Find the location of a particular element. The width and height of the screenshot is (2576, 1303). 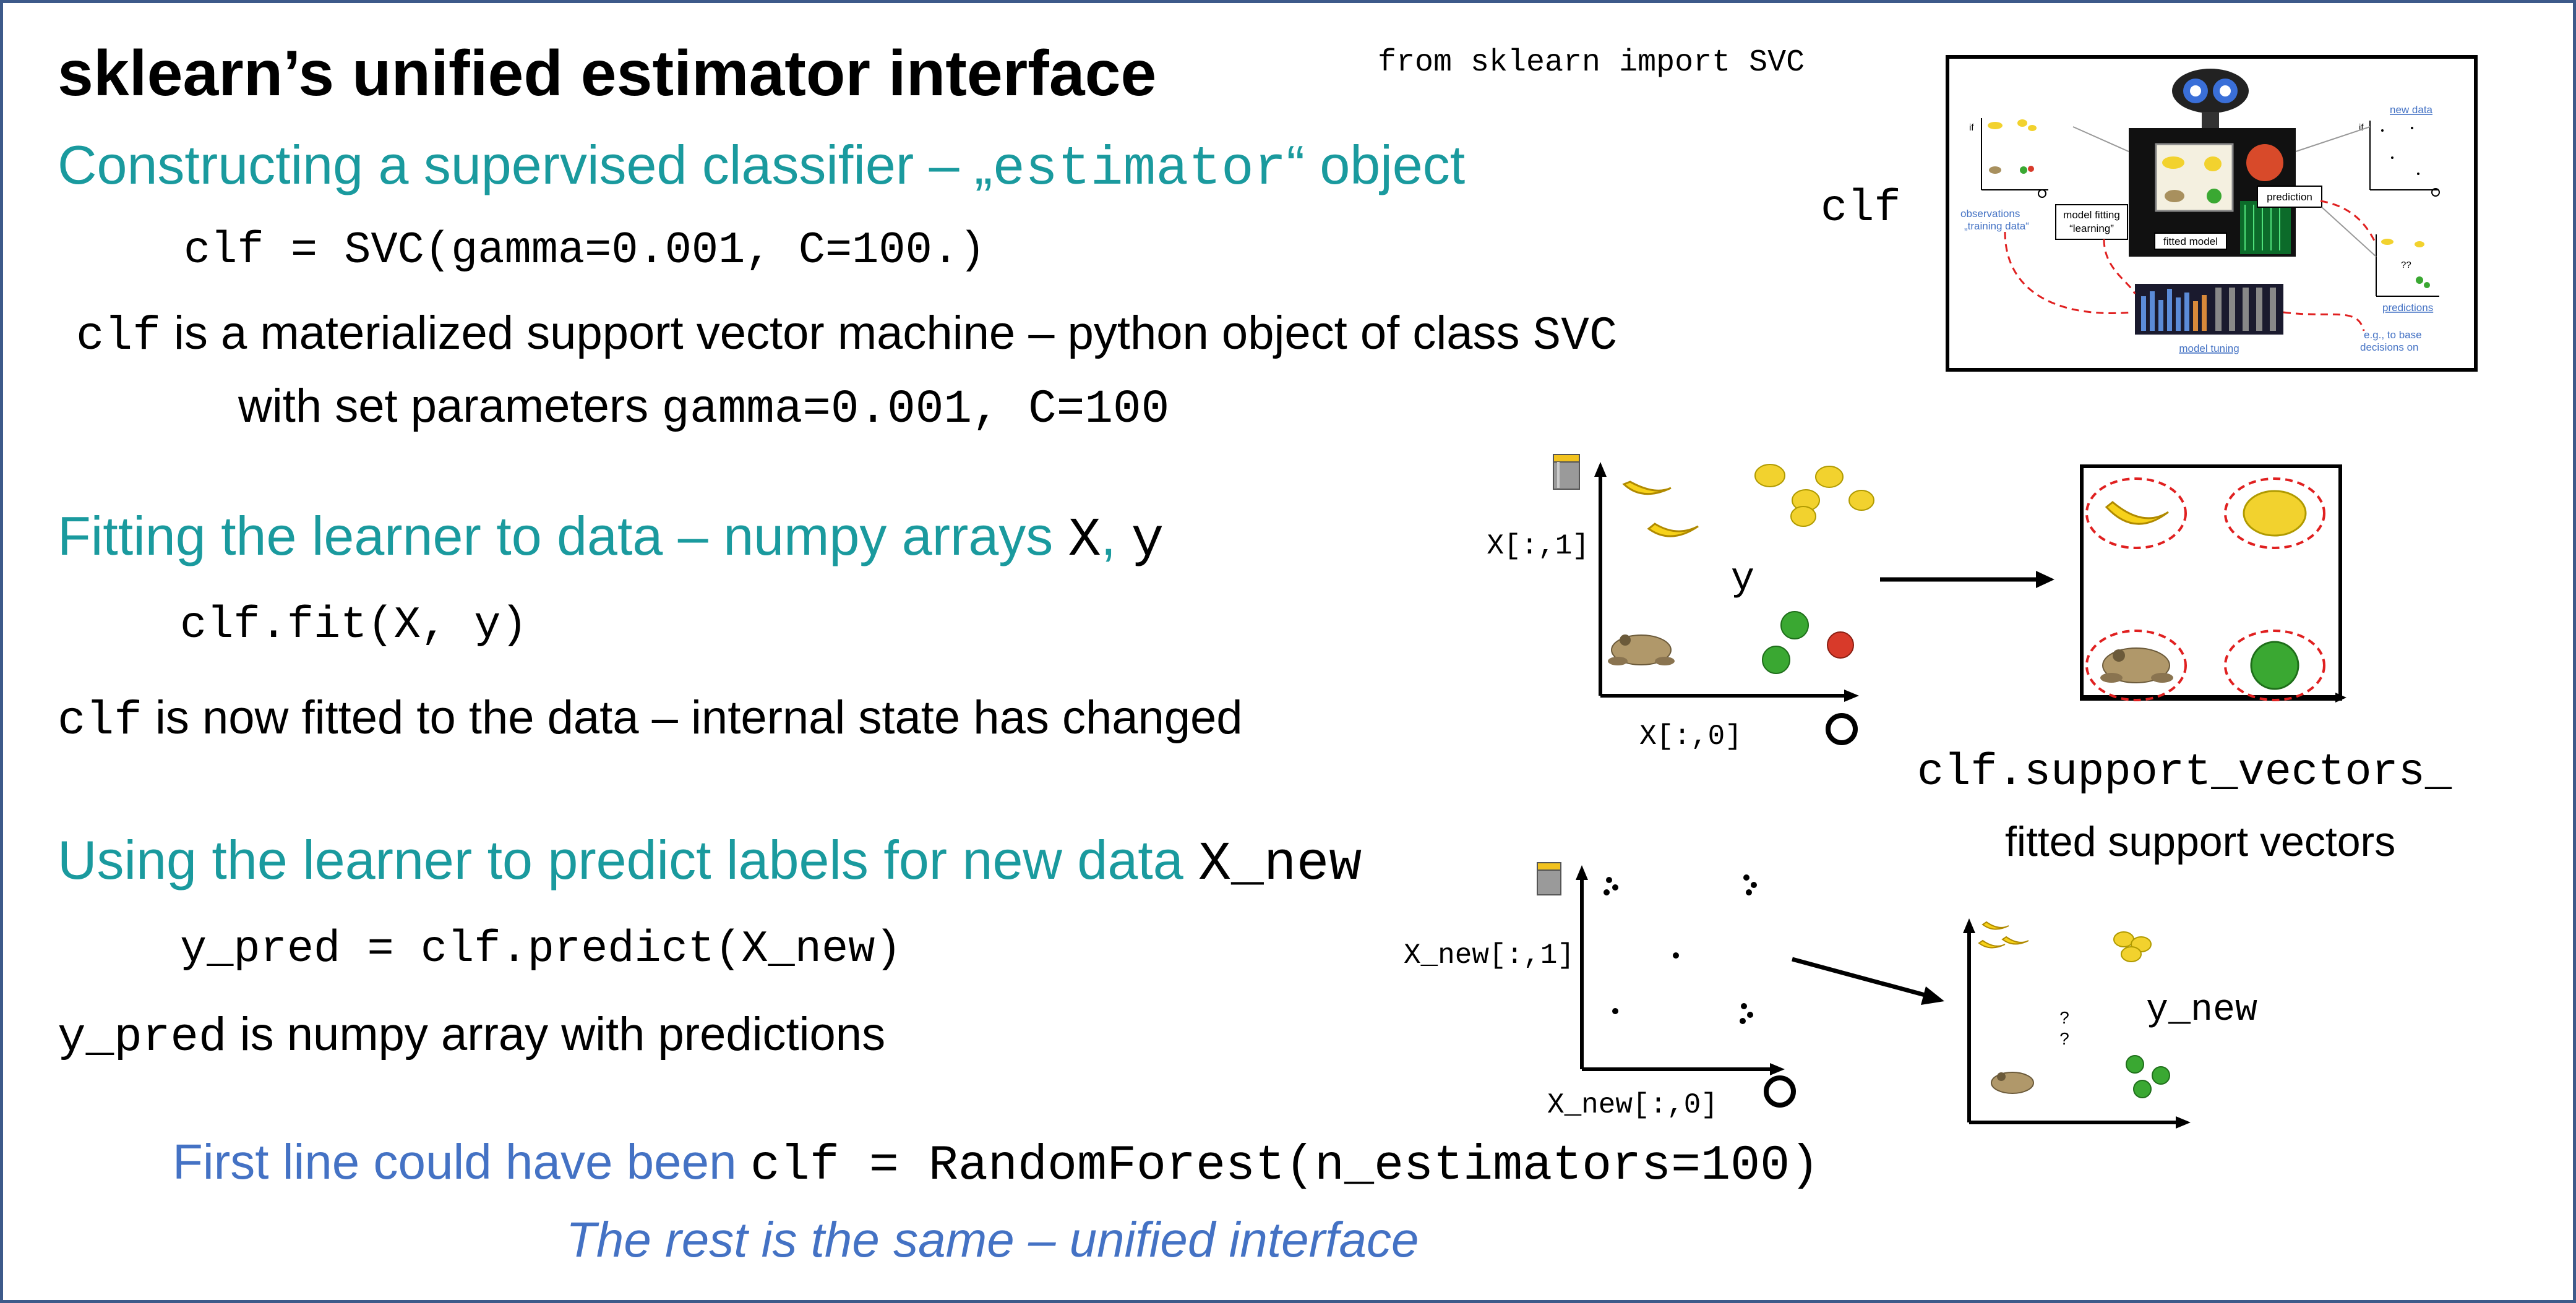

thumb-model-tuning: model tuning is located at coordinates (2209, 348).